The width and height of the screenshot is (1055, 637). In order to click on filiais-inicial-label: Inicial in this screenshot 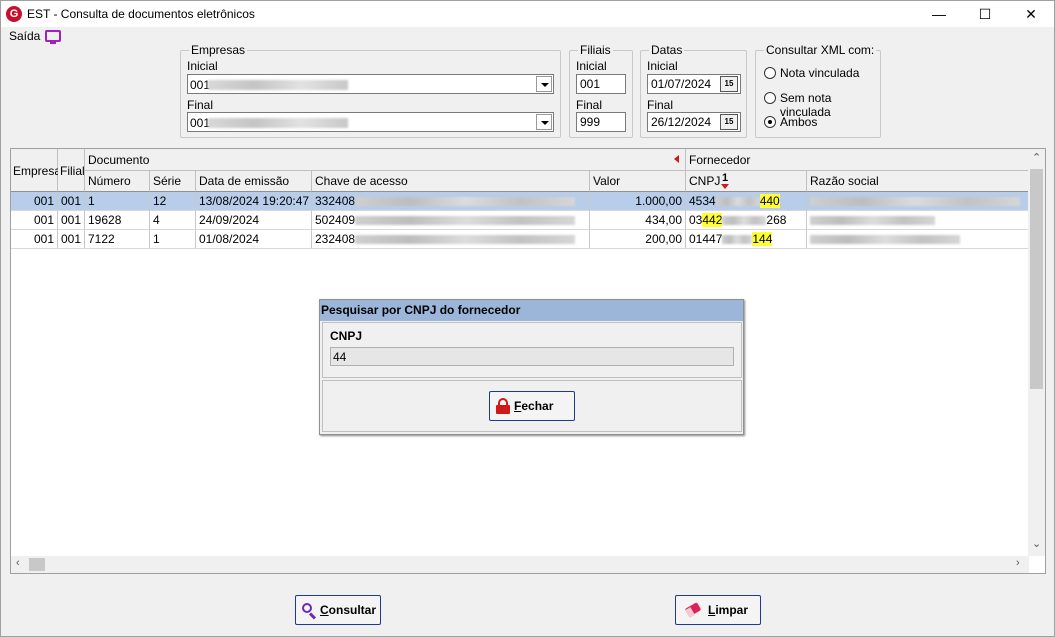, I will do `click(591, 66)`.